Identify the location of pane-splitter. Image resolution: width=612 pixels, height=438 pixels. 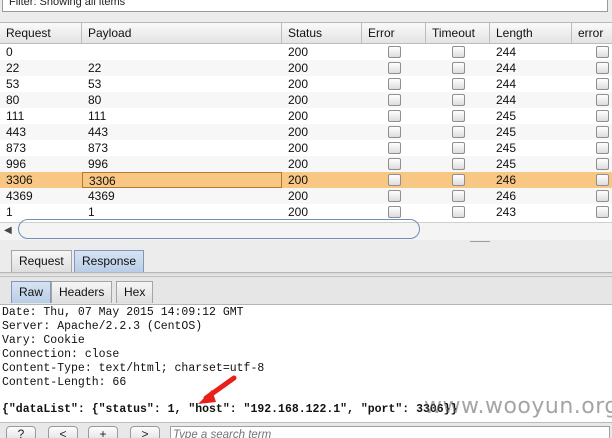
(480, 243).